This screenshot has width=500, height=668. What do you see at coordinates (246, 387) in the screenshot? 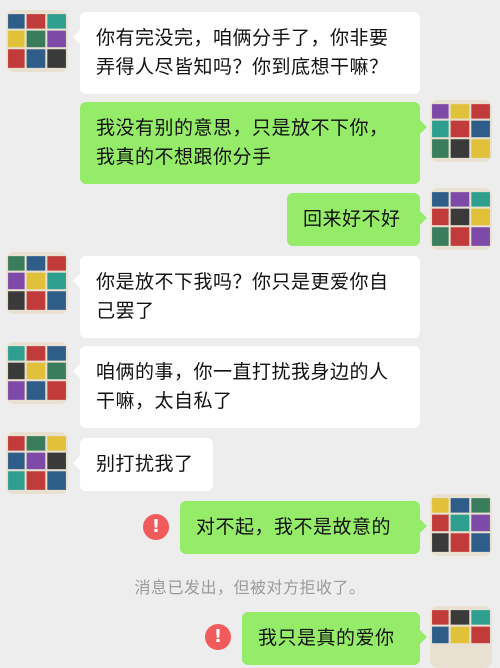
I see `incoming-message: 咱俩的事，你一直打扰我身边的人干嘛，太自私了` at bounding box center [246, 387].